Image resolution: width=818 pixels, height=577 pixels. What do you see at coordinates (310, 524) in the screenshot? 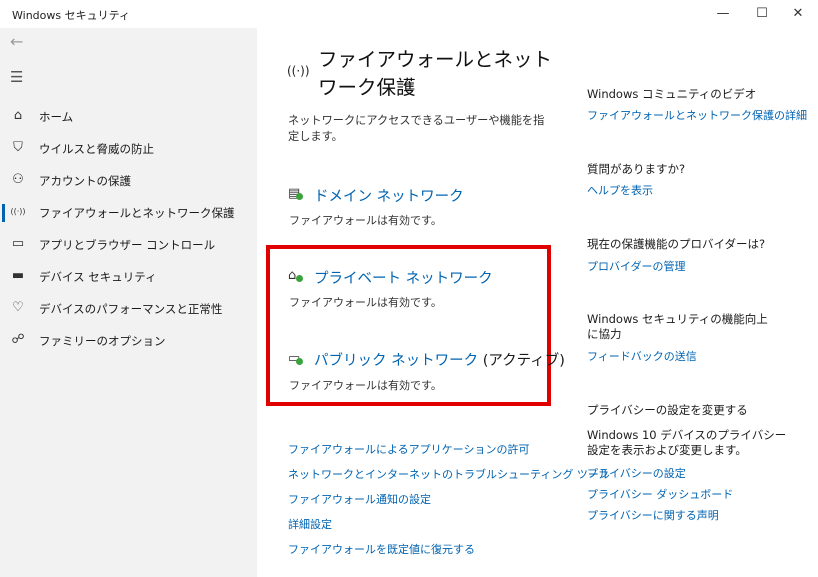
I see `advanced-settings-link: 詳細設定` at bounding box center [310, 524].